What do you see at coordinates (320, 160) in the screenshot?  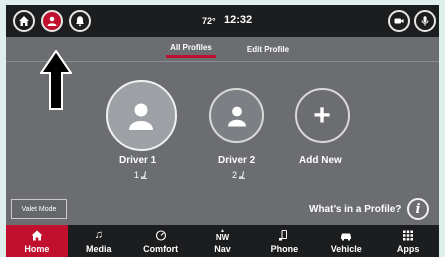 I see `add-new-label: Add New` at bounding box center [320, 160].